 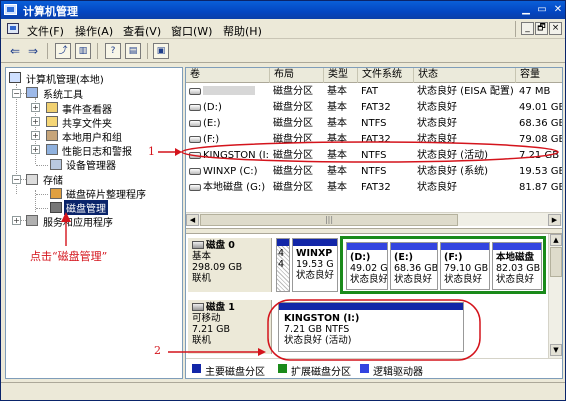 What do you see at coordinates (161, 51) in the screenshot?
I see `export-list-icon: ▣` at bounding box center [161, 51].